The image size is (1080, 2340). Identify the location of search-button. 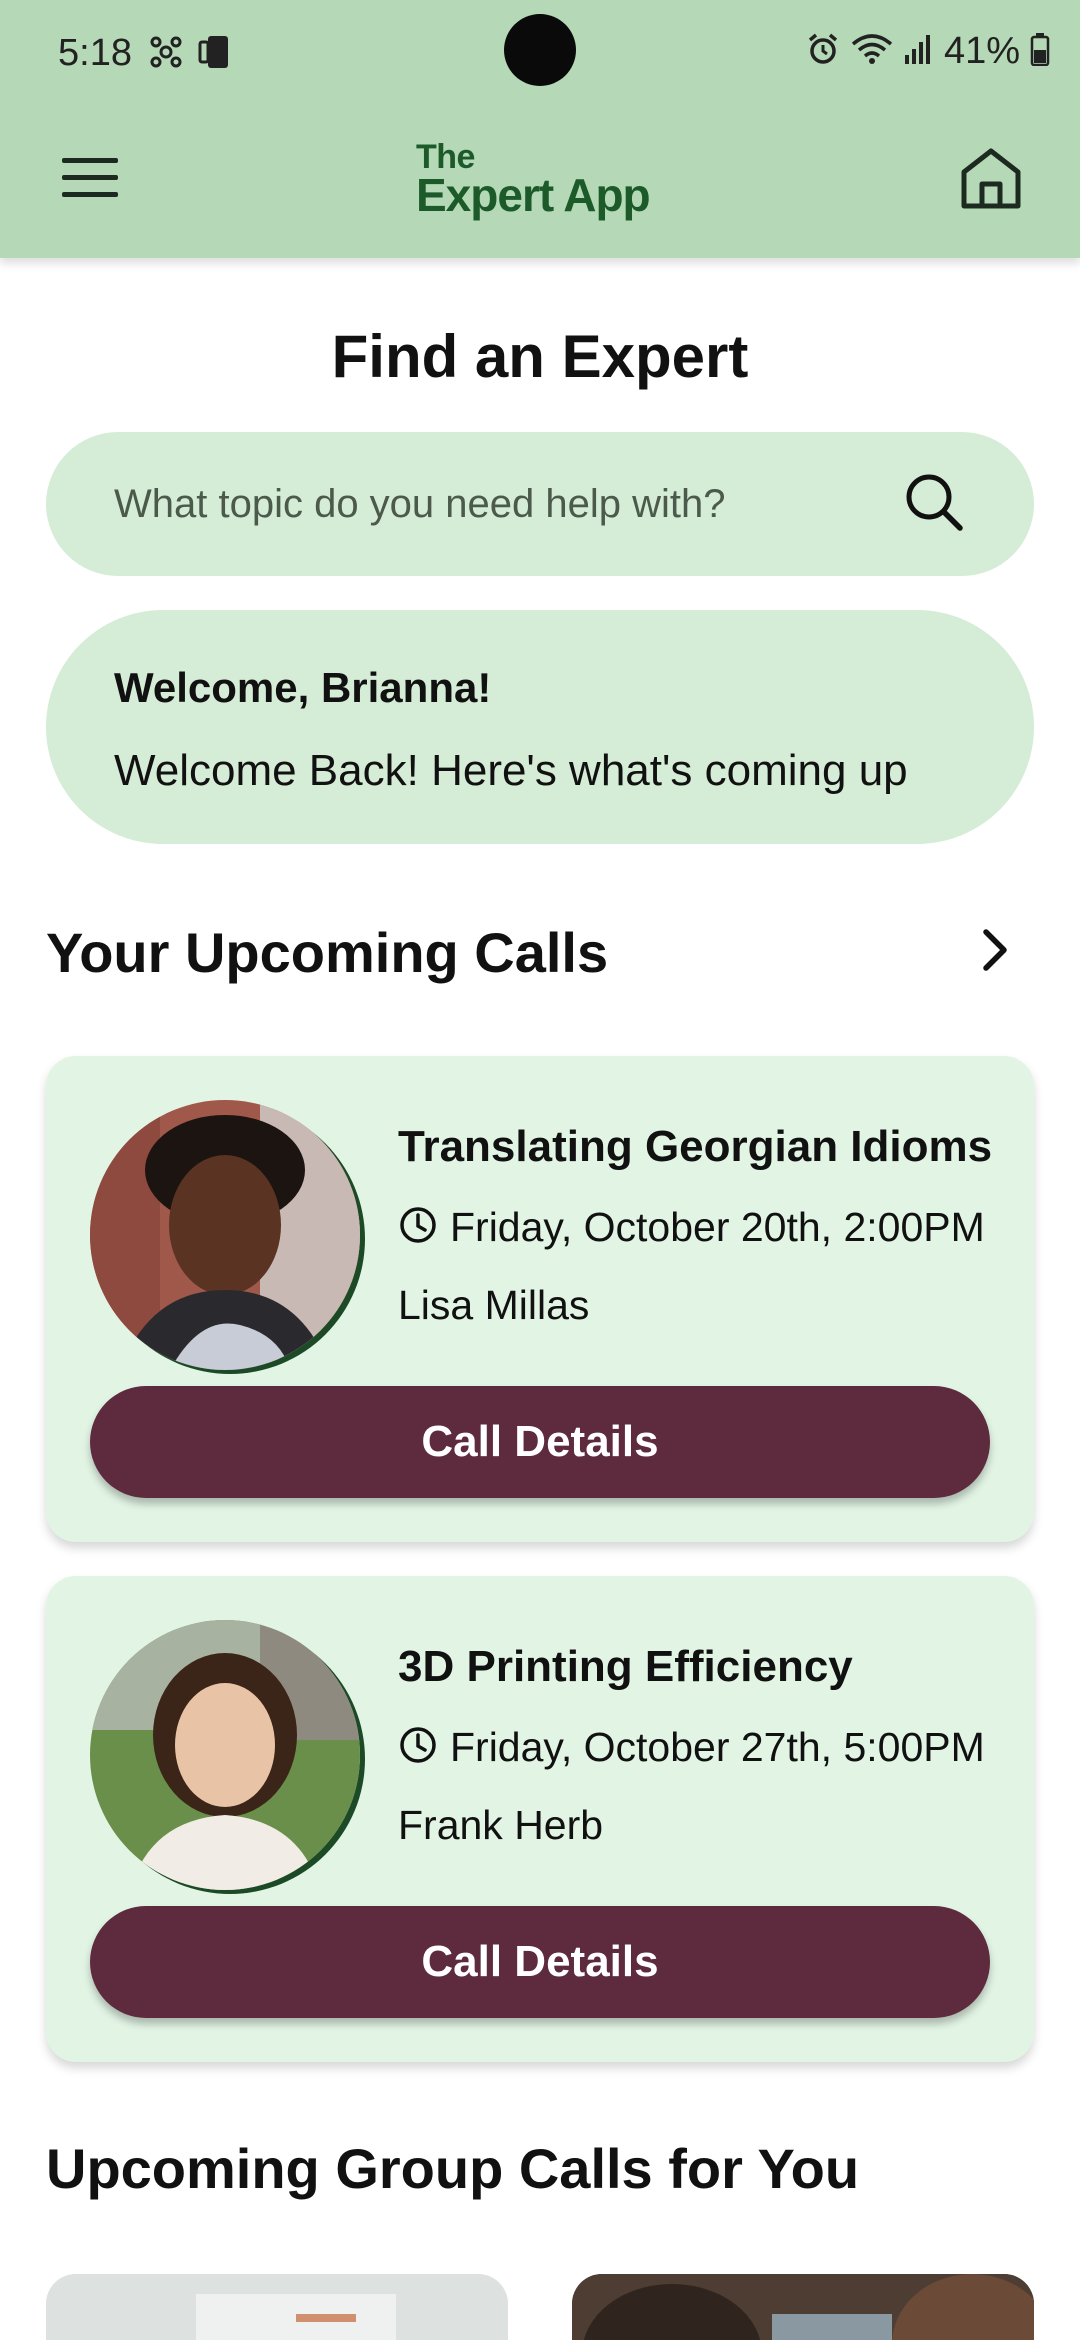
(934, 504).